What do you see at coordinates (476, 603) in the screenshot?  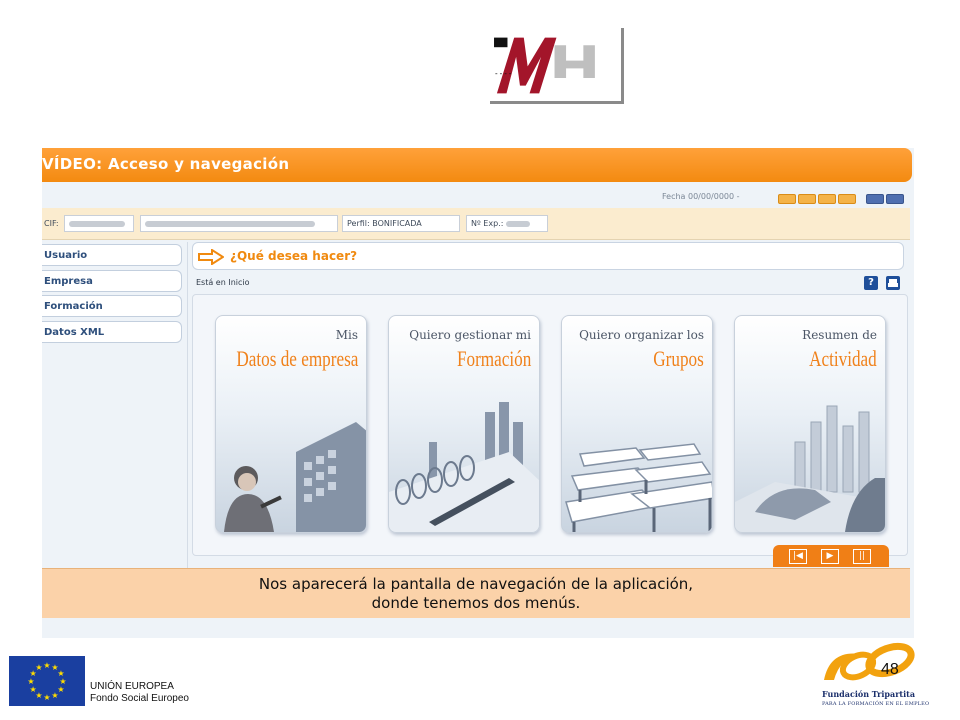 I see `caption-line-2: donde tenemos dos menús.` at bounding box center [476, 603].